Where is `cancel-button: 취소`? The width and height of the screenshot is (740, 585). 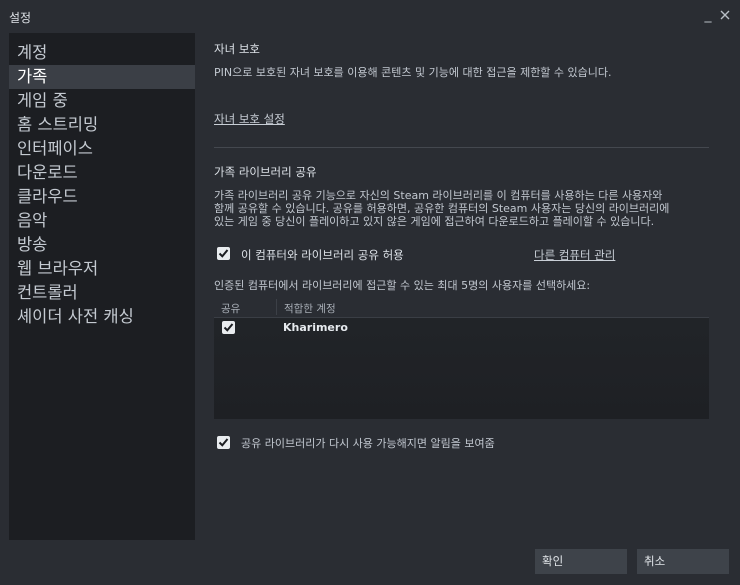 cancel-button: 취소 is located at coordinates (683, 561).